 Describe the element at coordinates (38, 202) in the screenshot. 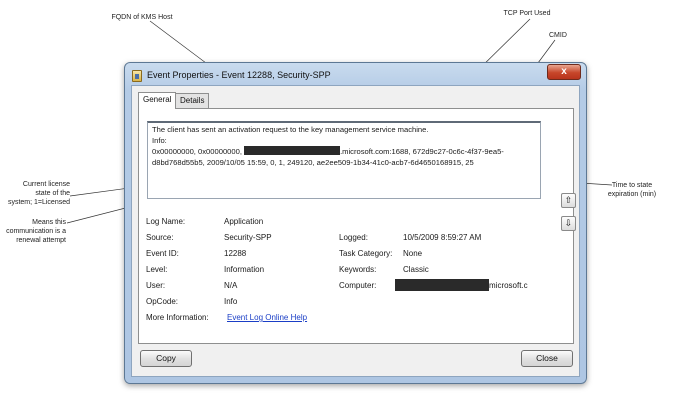

I see `callout-license-state-line: system; 1=Licensed` at that location.